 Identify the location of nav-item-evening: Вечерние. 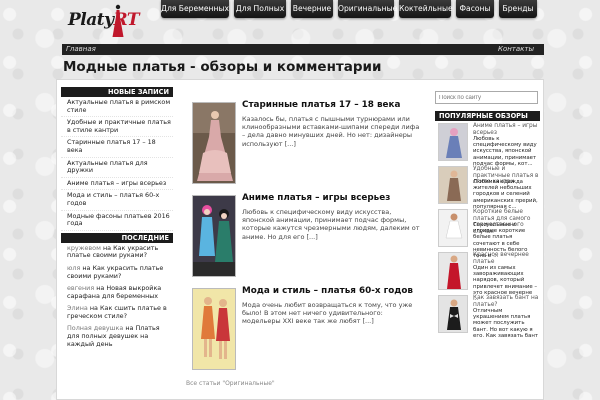
(312, 9).